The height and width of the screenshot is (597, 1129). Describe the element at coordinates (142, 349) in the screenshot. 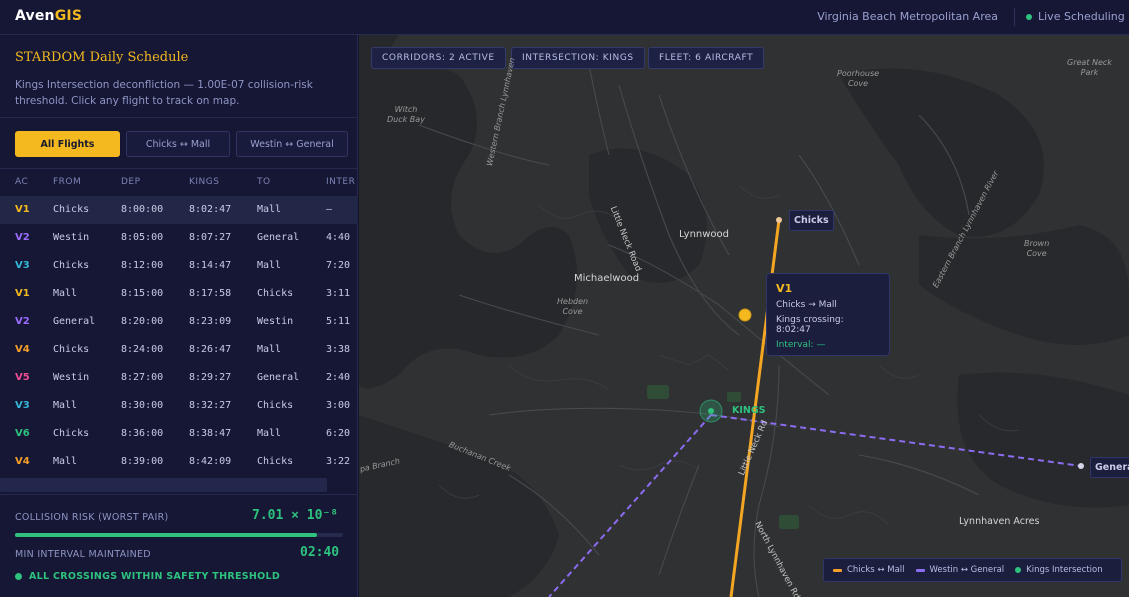

I see `cell-departure: 8:24:00` at that location.